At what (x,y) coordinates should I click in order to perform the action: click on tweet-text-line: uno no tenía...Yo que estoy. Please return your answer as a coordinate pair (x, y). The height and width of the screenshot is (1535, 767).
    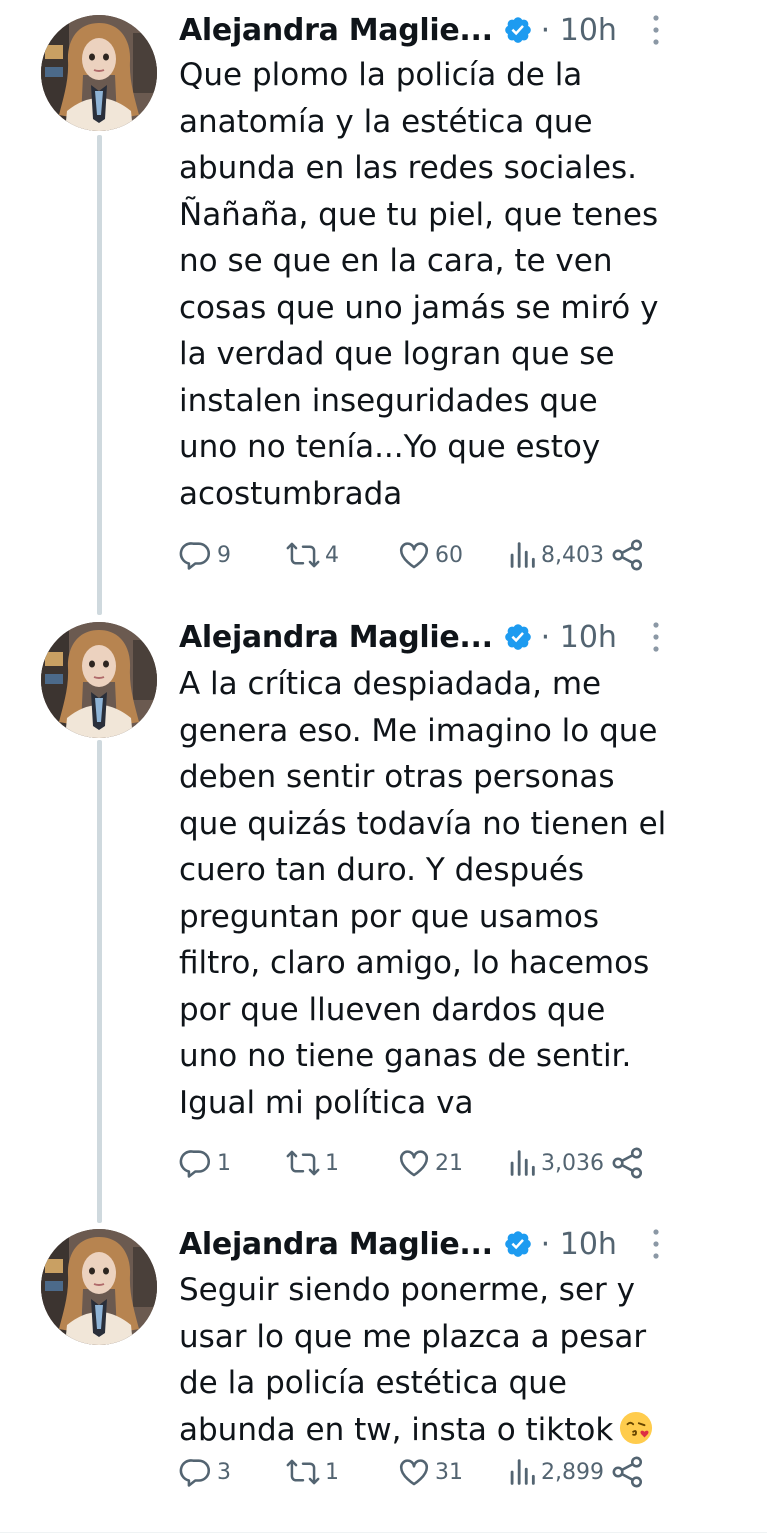
    Looking at the image, I should click on (390, 447).